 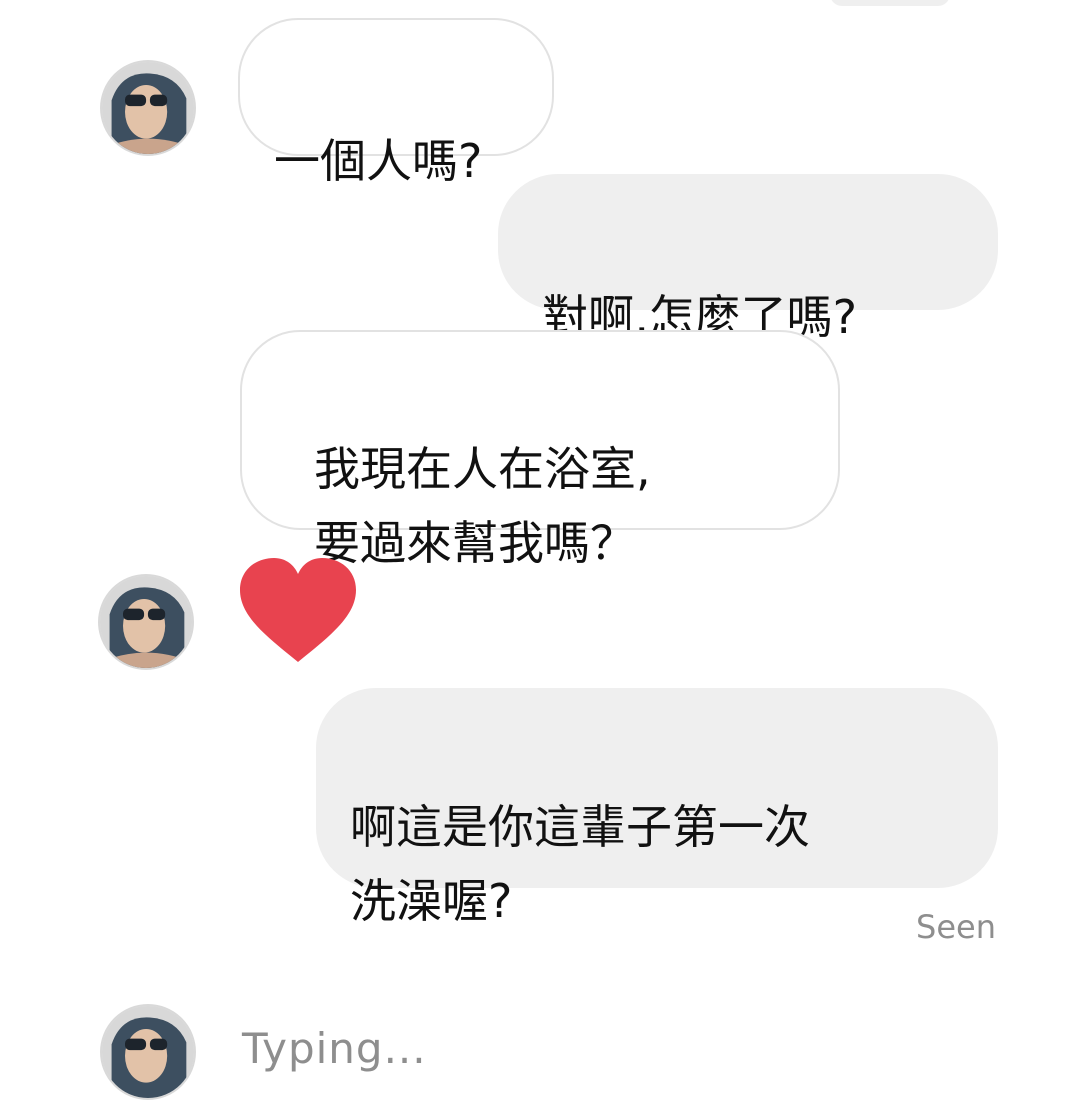 What do you see at coordinates (482, 506) in the screenshot?
I see `message-text: 我現在人在浴室, 要過來幫我嗎？` at bounding box center [482, 506].